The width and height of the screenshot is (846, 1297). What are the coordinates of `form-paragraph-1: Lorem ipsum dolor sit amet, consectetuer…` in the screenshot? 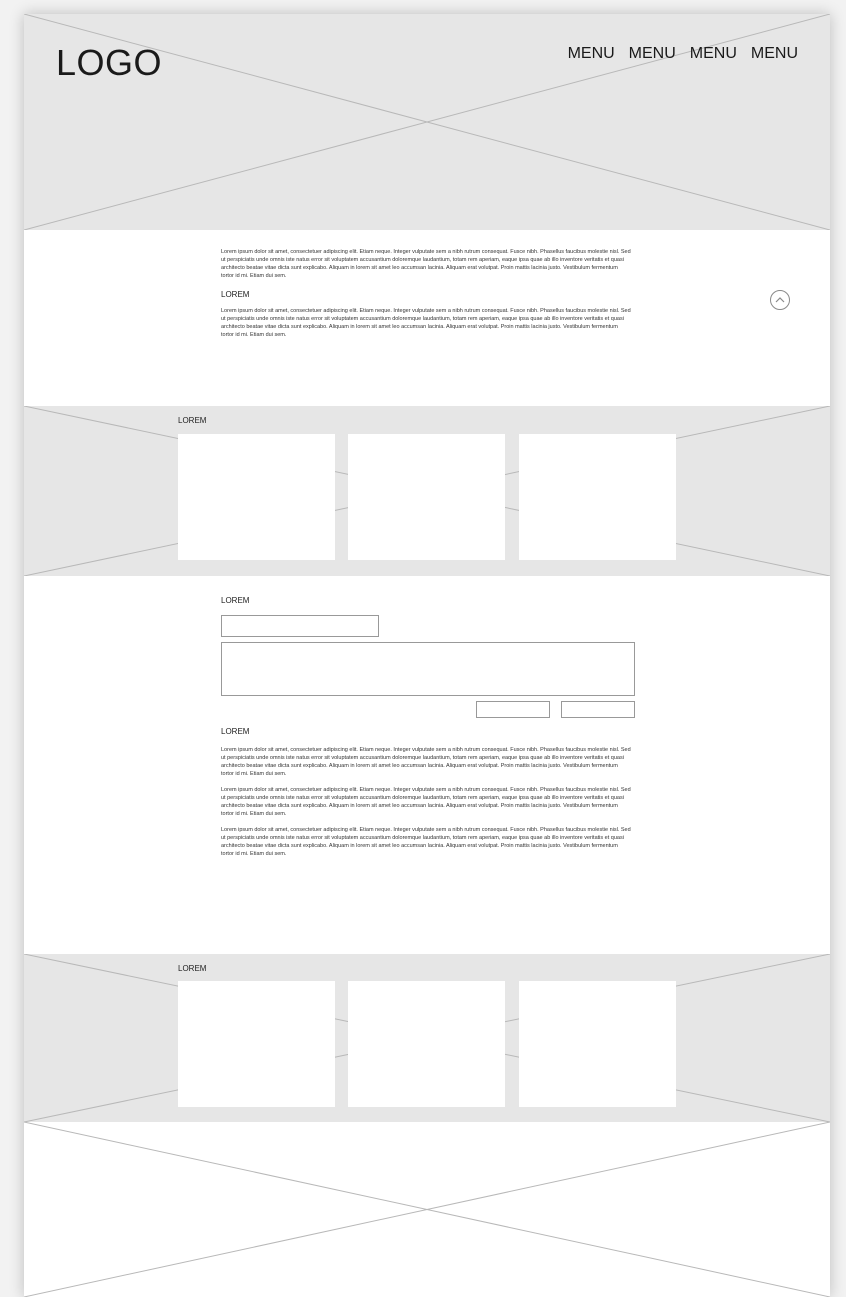 It's located at (426, 762).